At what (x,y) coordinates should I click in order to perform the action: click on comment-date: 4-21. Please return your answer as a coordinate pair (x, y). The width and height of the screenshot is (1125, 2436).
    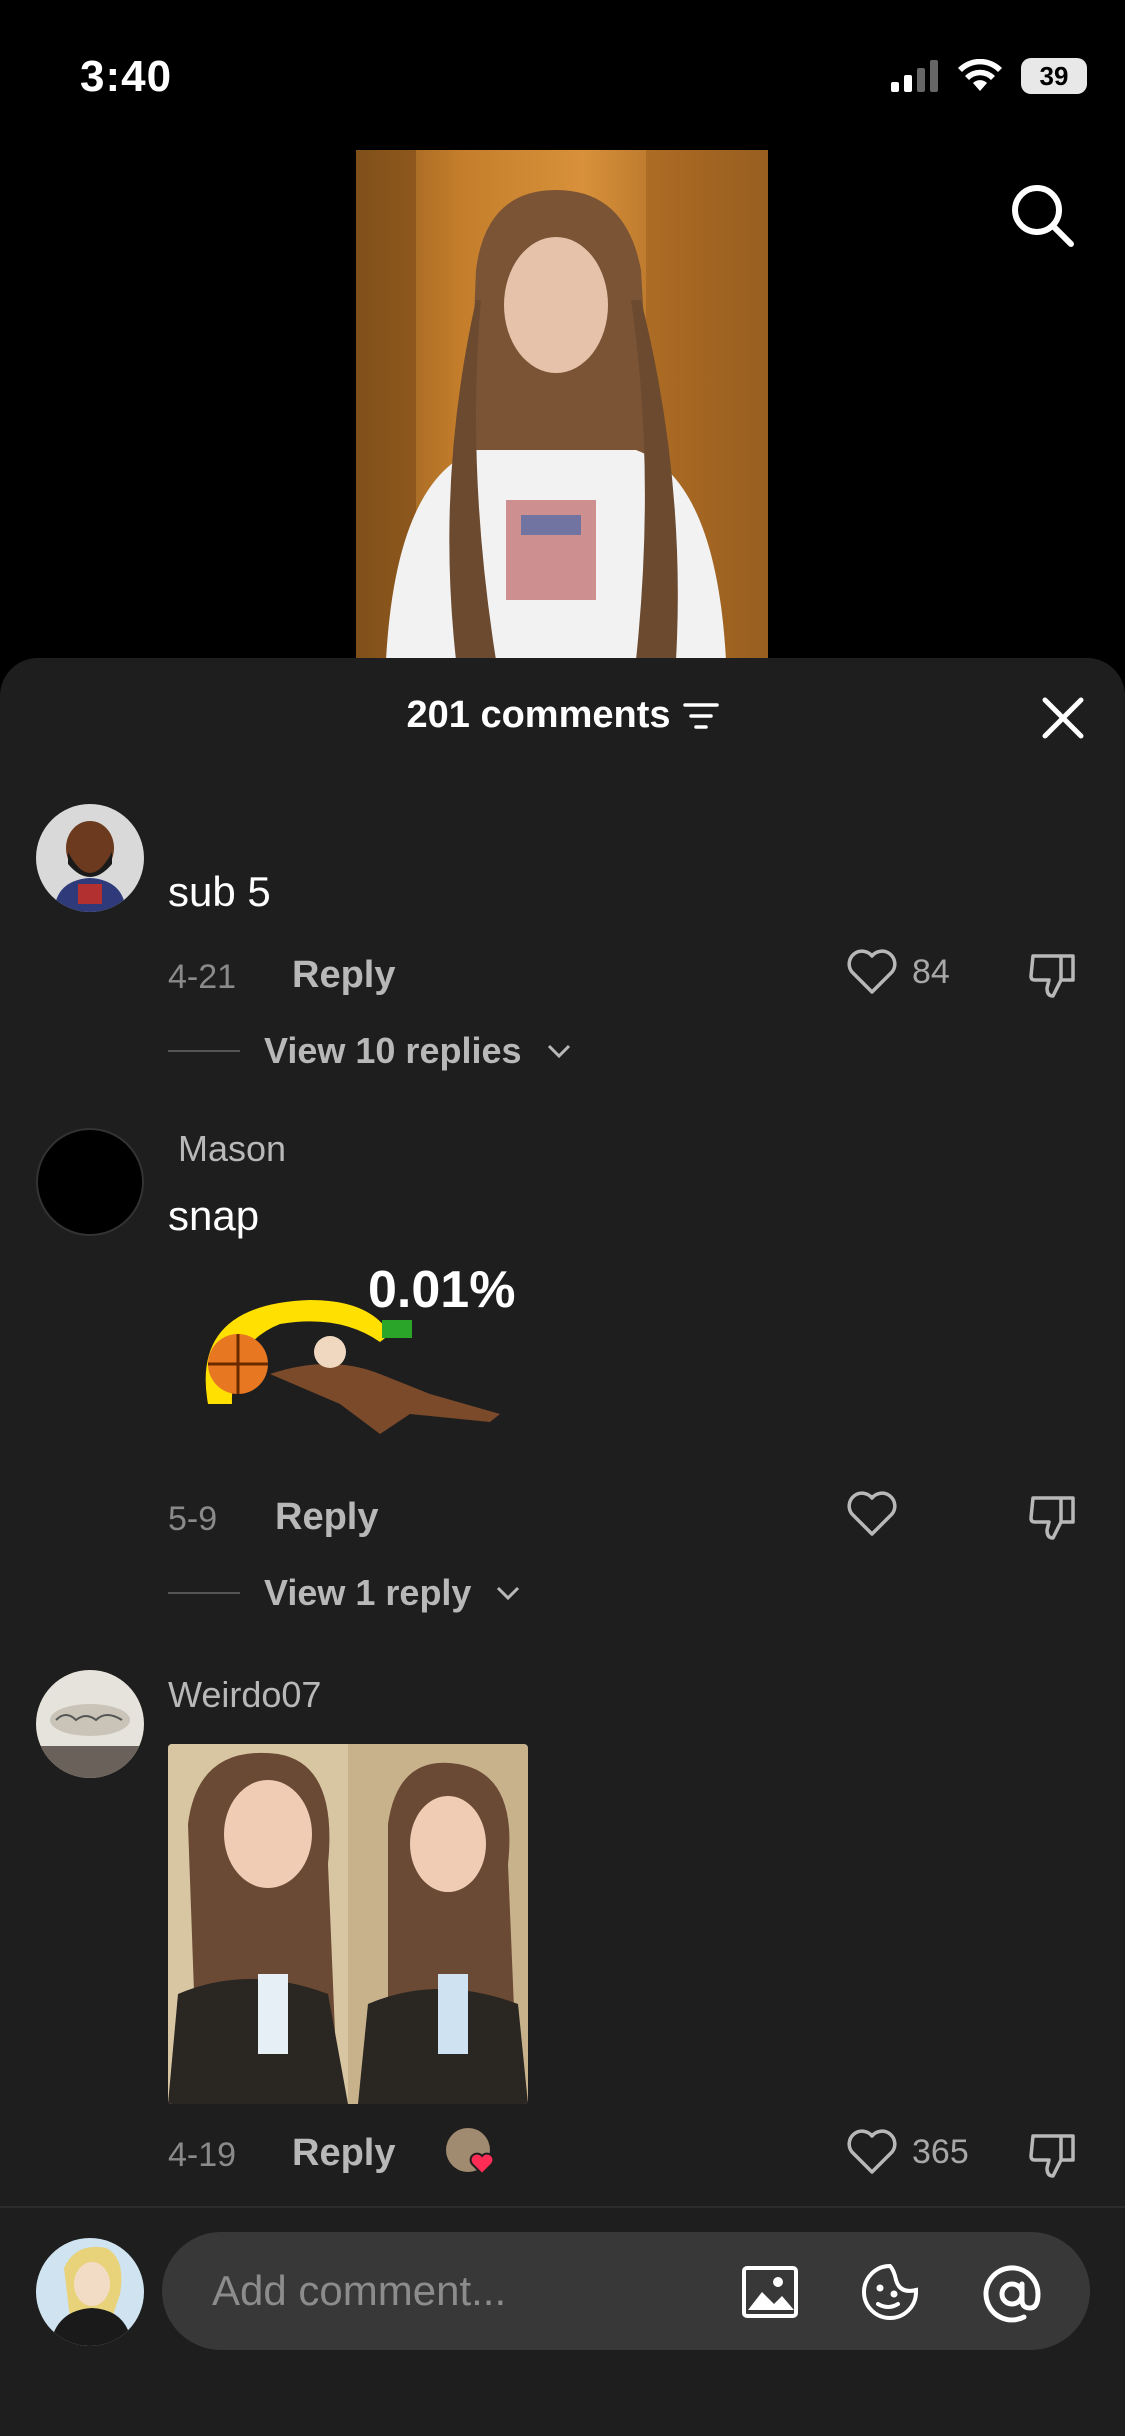
    Looking at the image, I should click on (202, 977).